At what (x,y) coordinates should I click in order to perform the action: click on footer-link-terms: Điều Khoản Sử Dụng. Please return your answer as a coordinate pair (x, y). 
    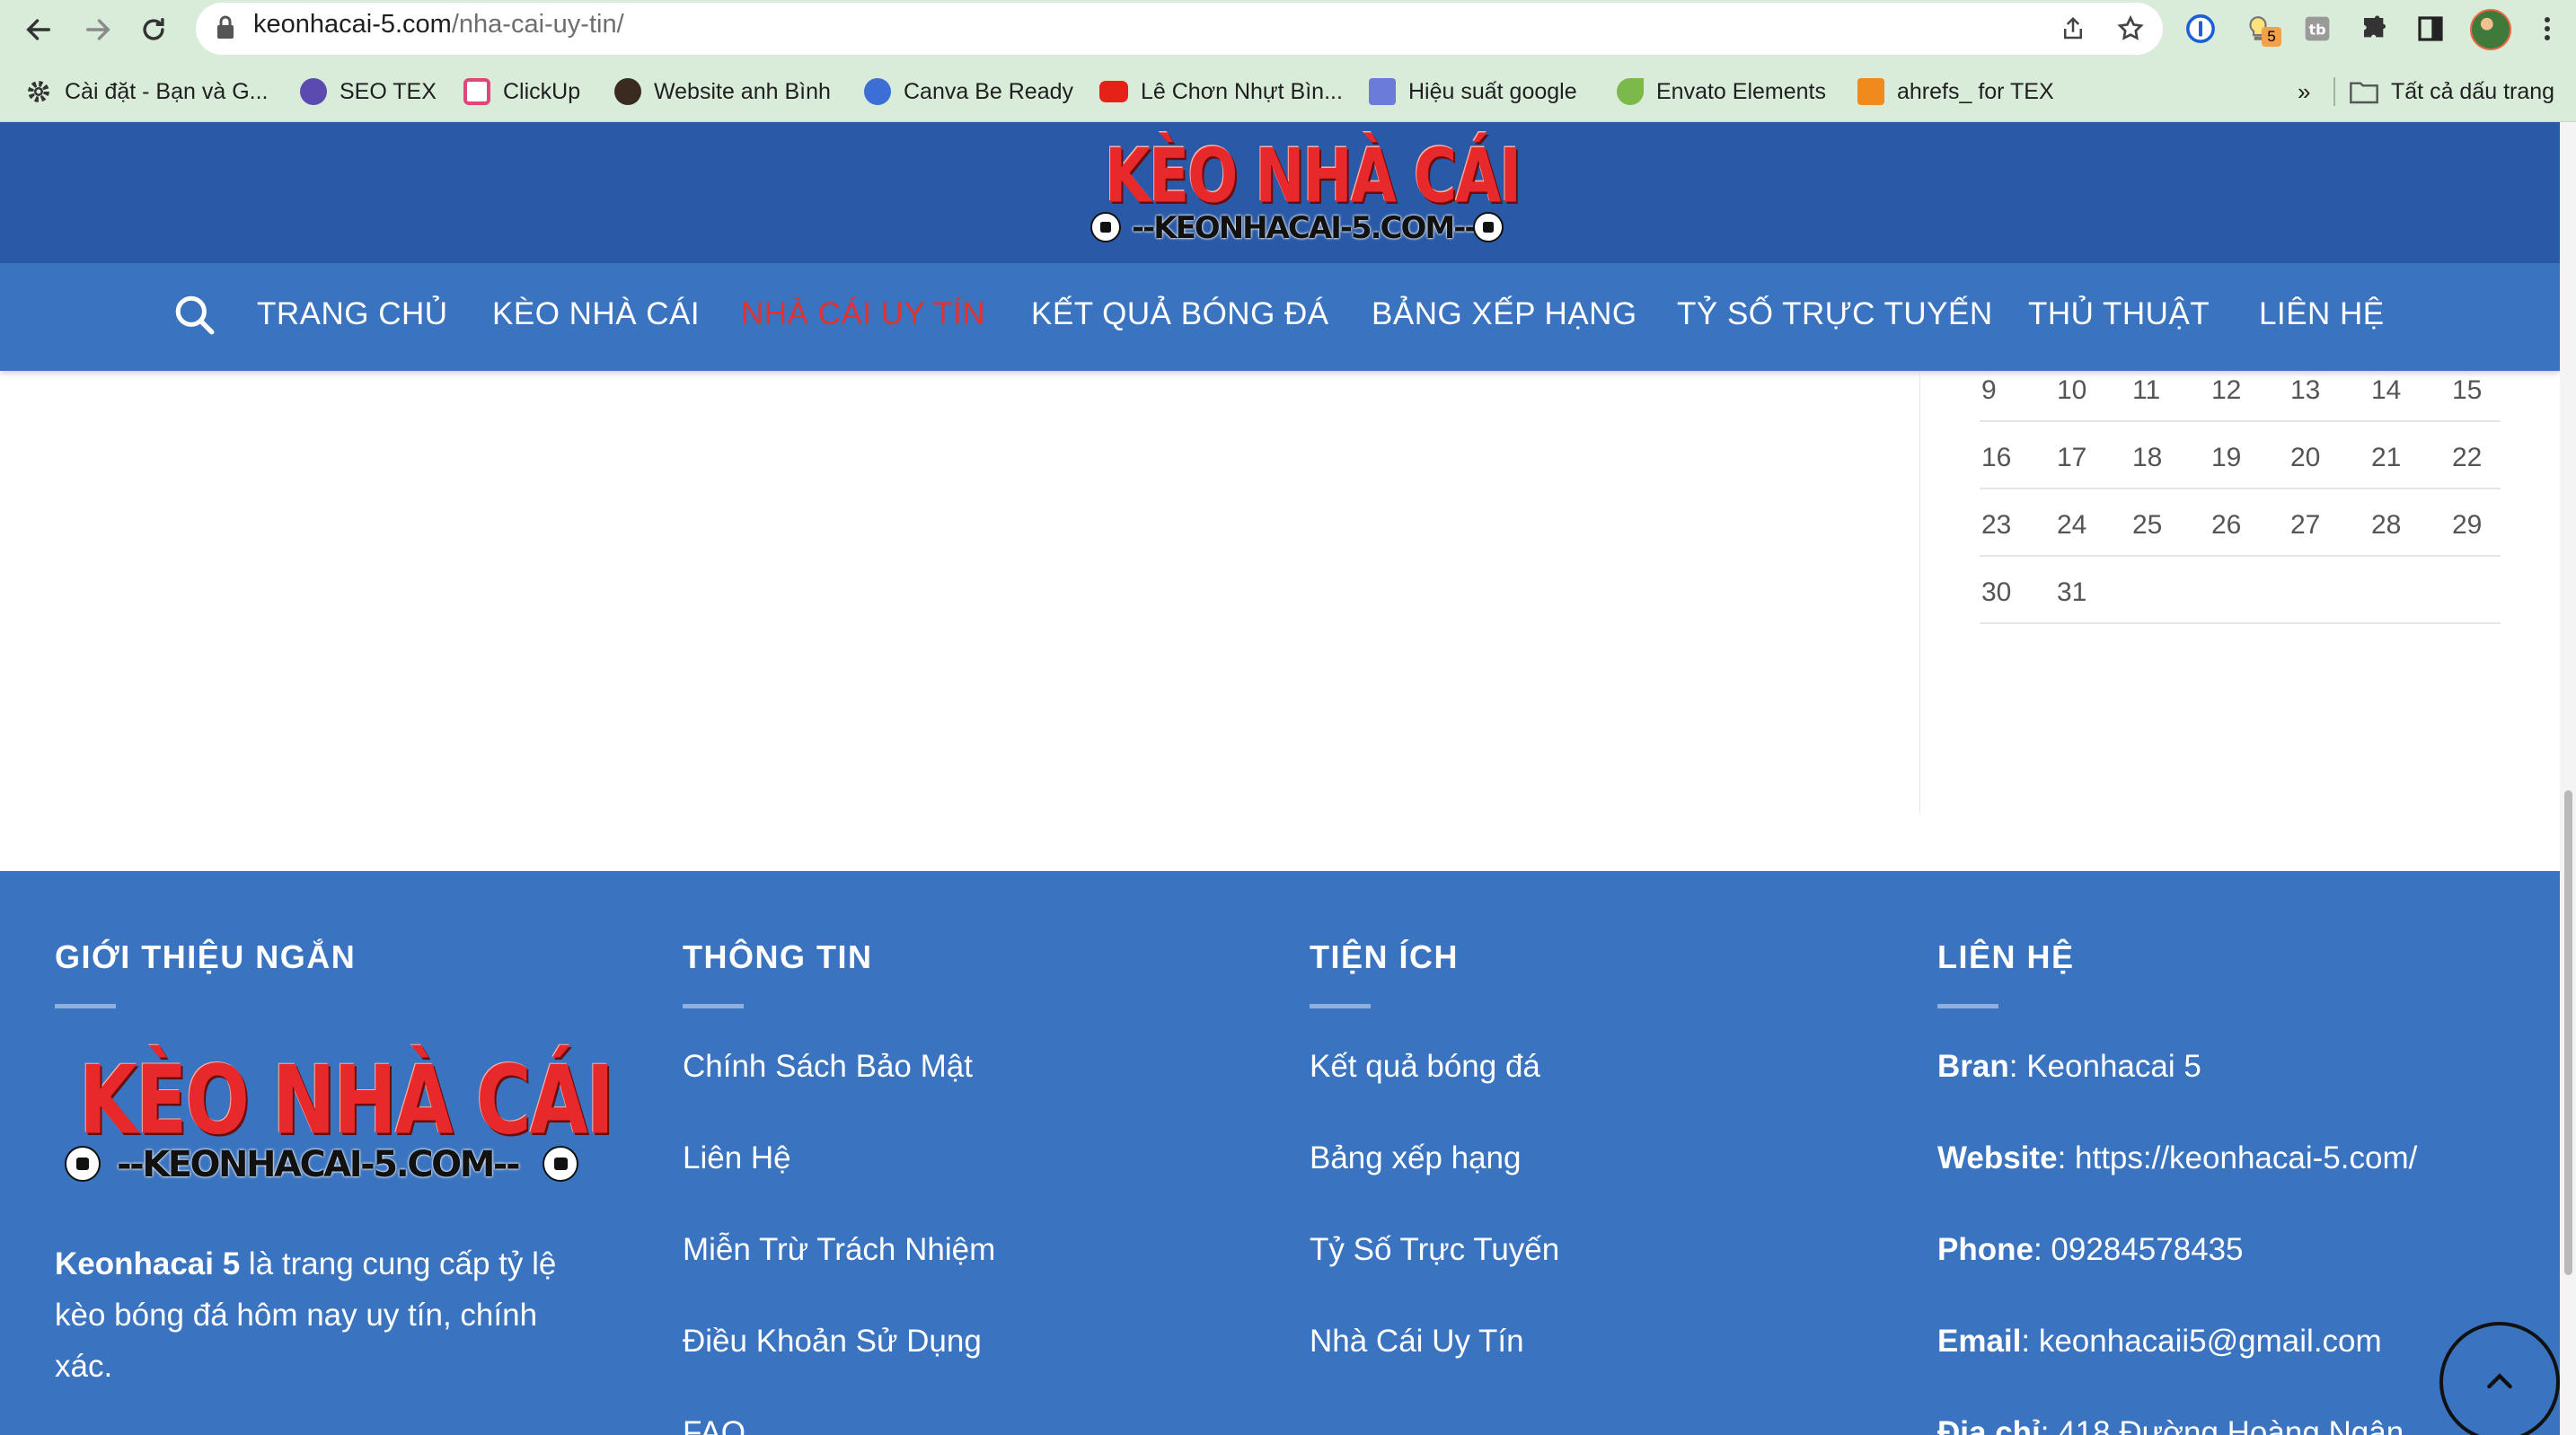
    Looking at the image, I should click on (832, 1342).